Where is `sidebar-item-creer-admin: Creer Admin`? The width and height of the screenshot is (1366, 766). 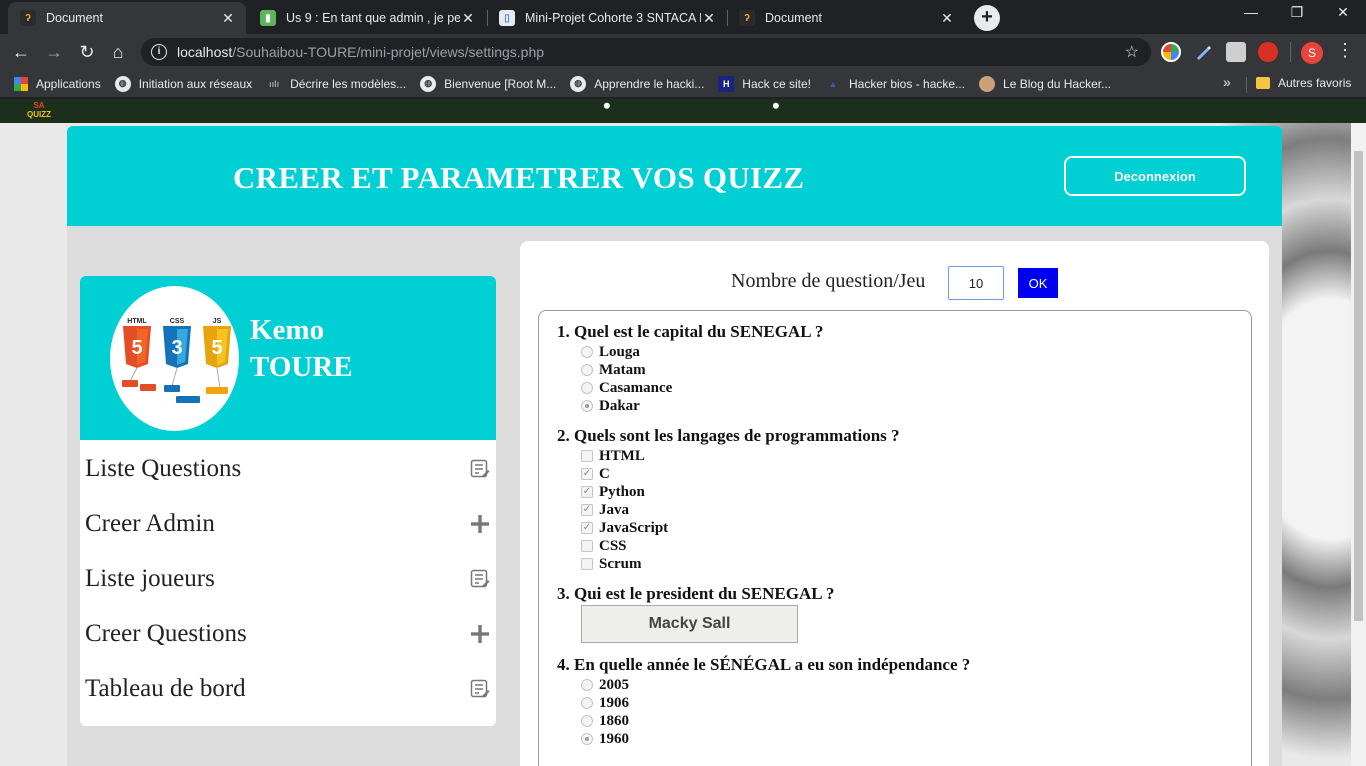
sidebar-item-creer-admin: Creer Admin is located at coordinates (288, 523).